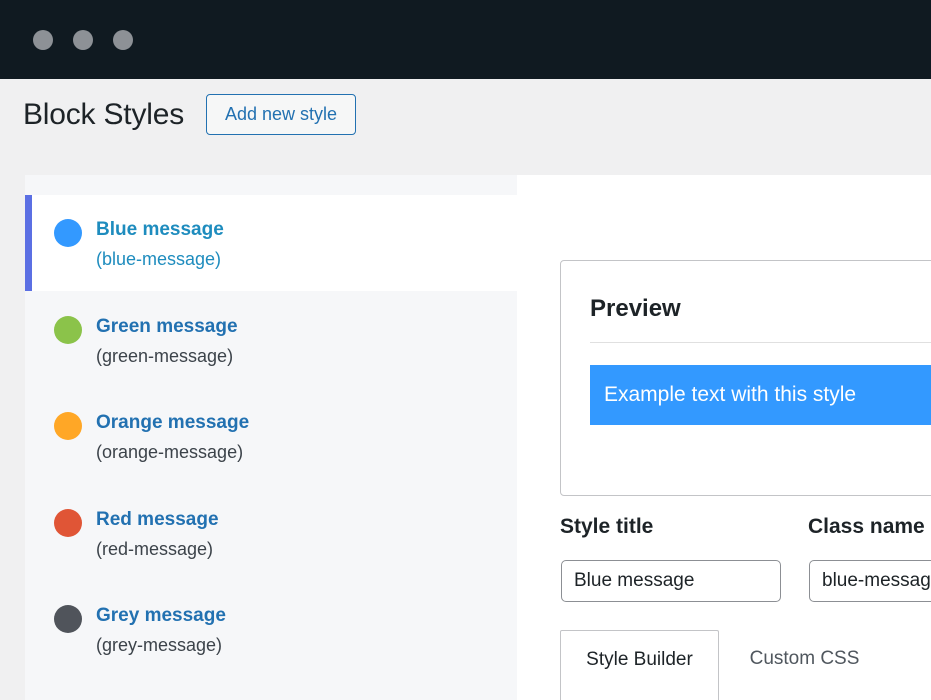  I want to click on style-list-item-green: Green message (green-message), so click(271, 340).